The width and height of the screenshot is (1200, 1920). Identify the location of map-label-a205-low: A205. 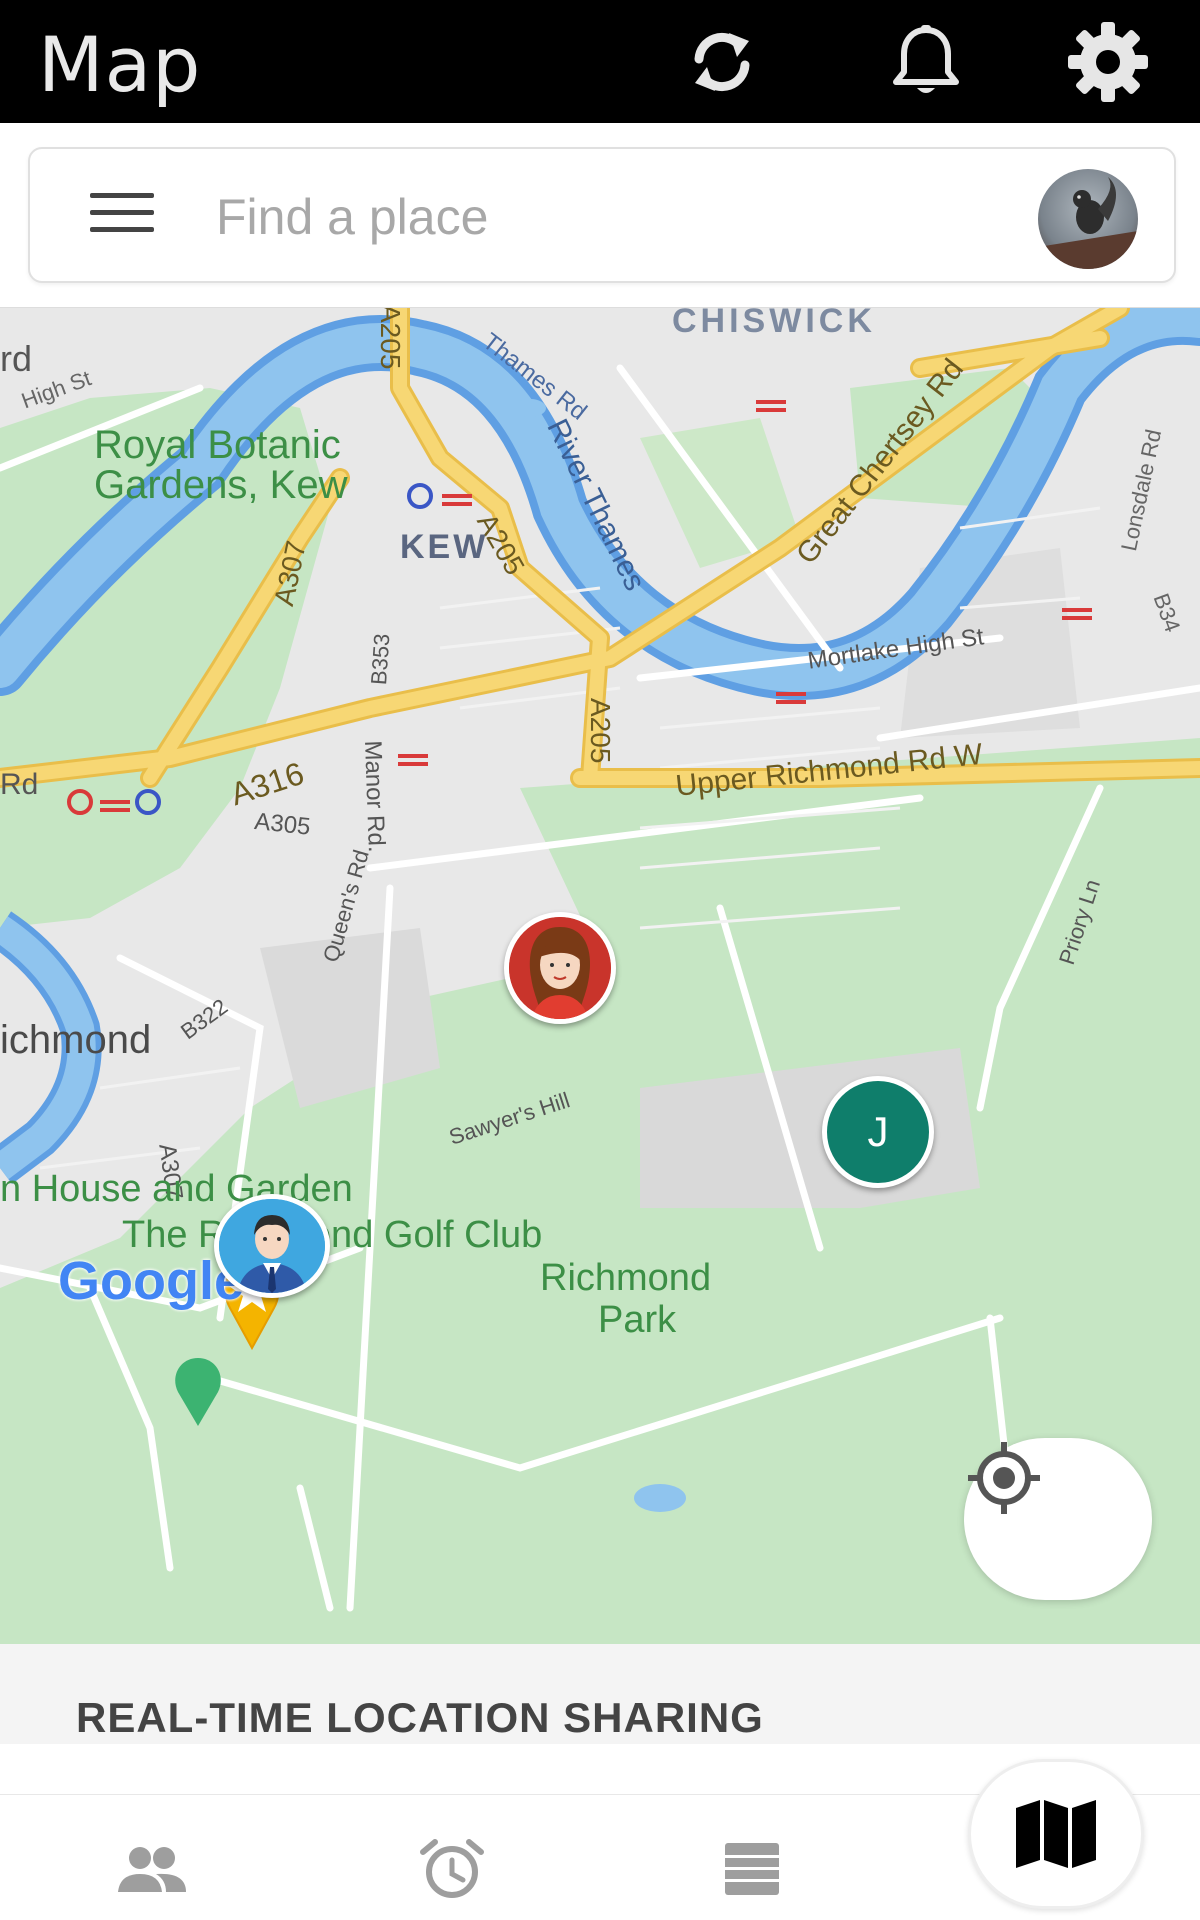
(600, 731).